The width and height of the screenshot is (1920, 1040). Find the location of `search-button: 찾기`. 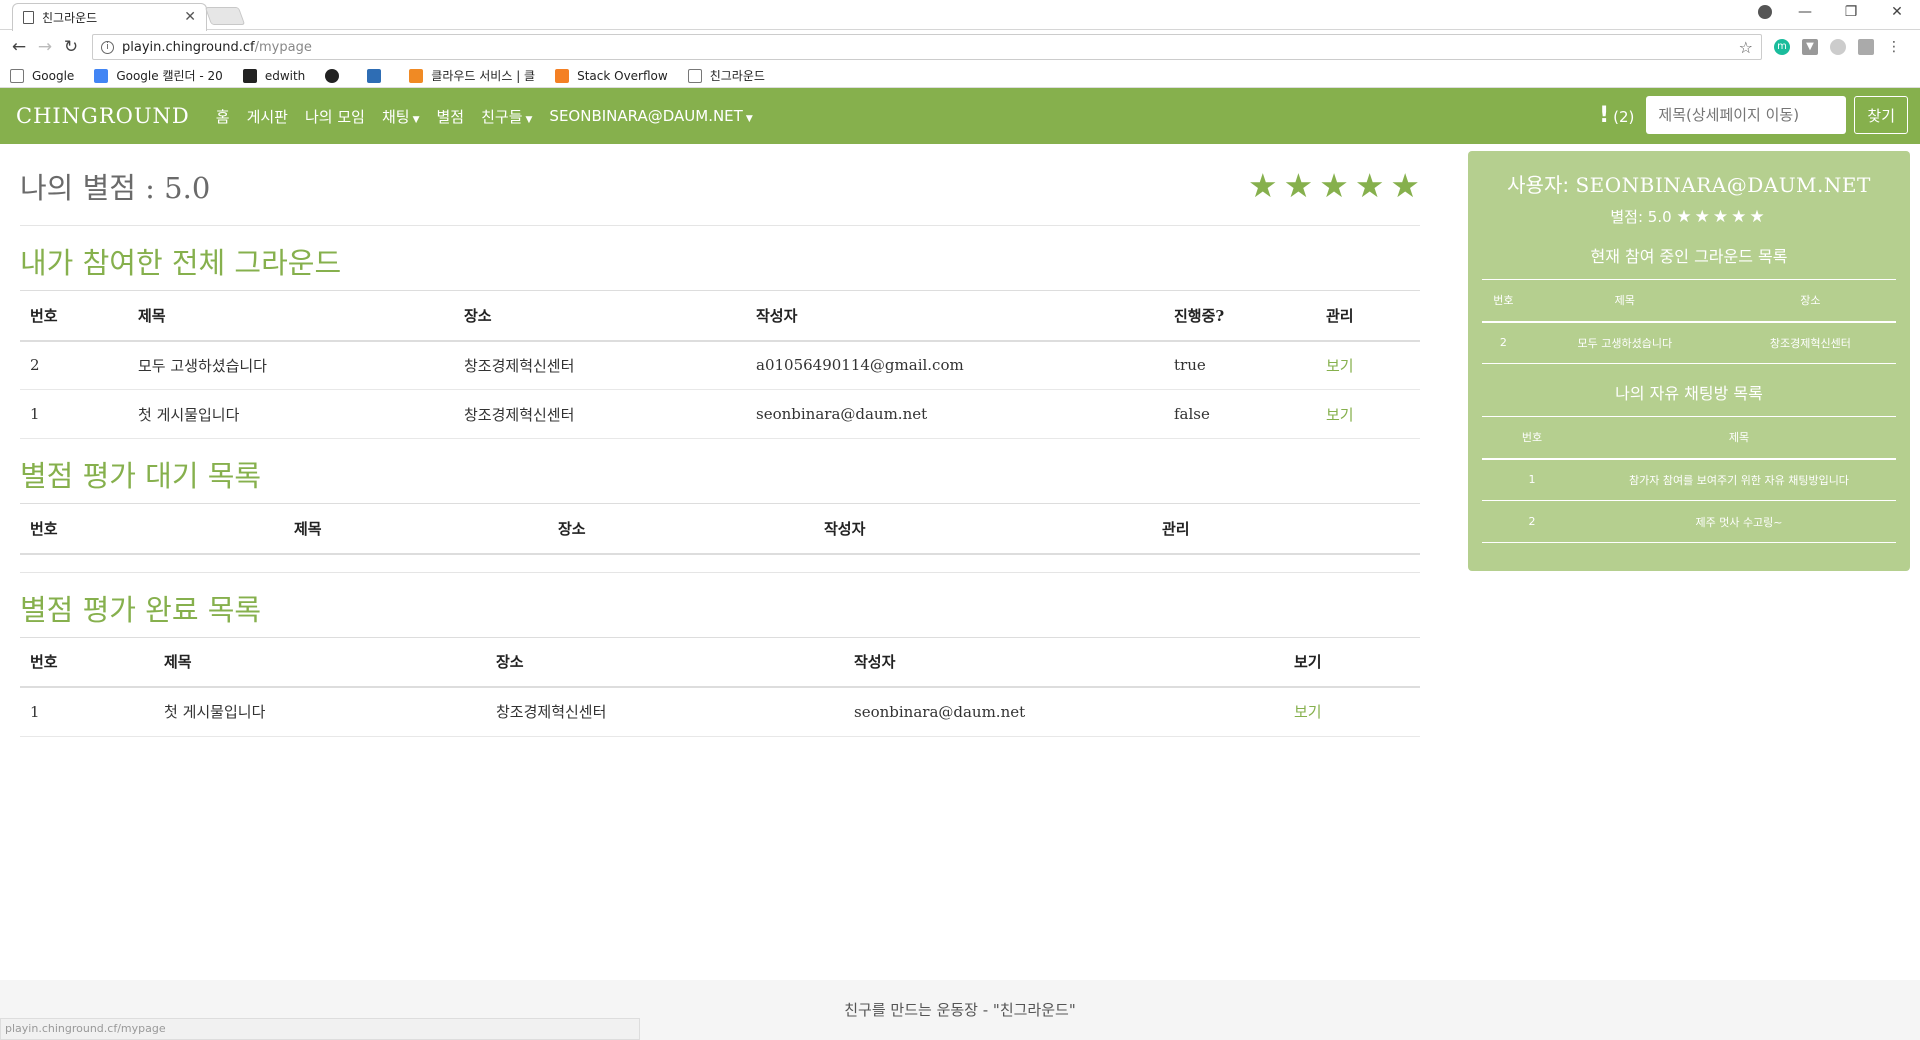

search-button: 찾기 is located at coordinates (1881, 115).